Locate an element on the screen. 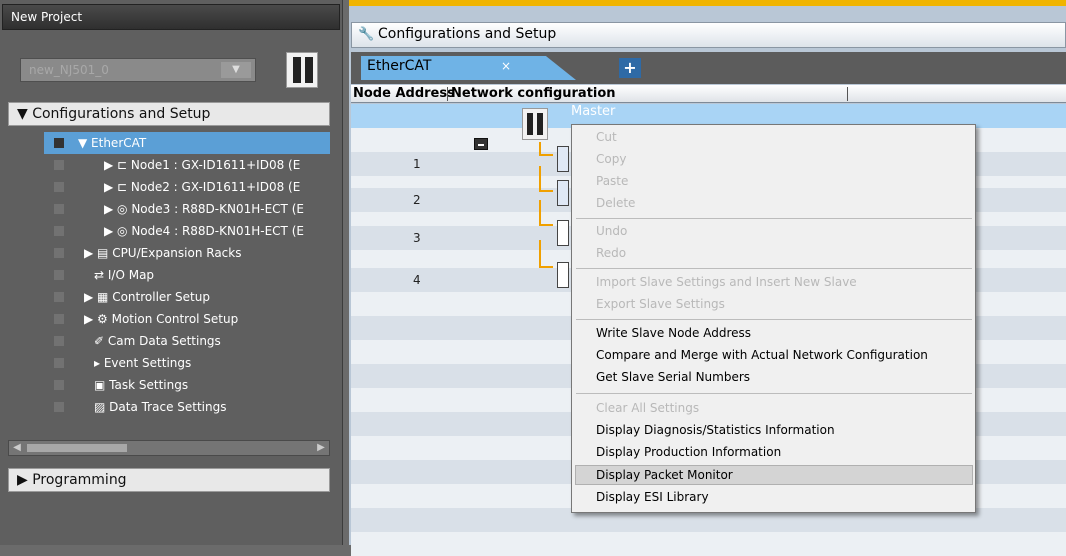  tree-item-label: ⇄ I/O Map is located at coordinates (124, 275).